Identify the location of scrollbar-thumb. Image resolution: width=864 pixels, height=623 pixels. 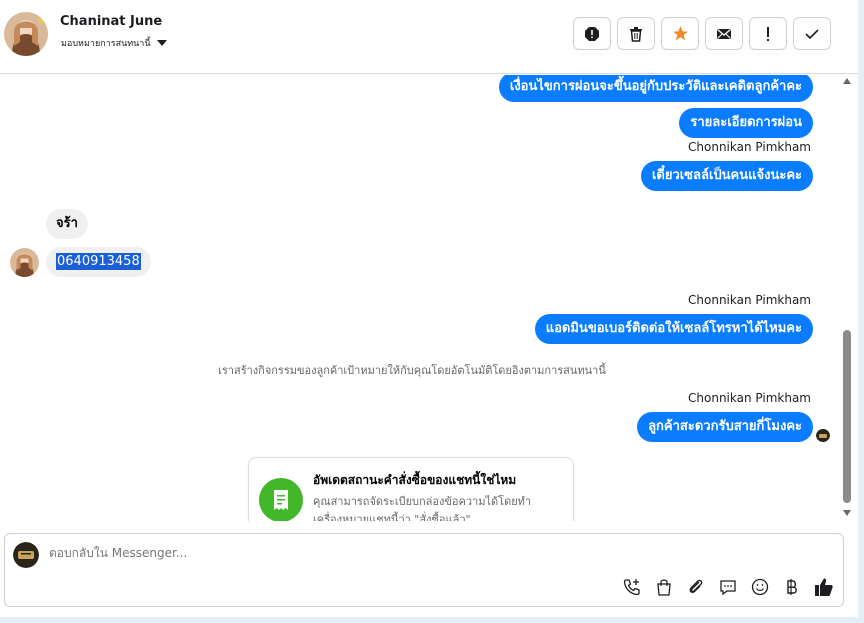
(847, 416).